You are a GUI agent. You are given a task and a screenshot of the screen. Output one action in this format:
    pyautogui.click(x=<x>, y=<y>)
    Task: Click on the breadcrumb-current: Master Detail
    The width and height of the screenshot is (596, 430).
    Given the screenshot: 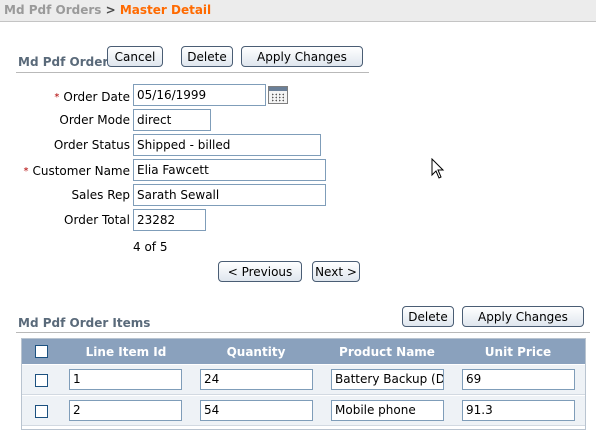 What is the action you would take?
    pyautogui.click(x=165, y=10)
    